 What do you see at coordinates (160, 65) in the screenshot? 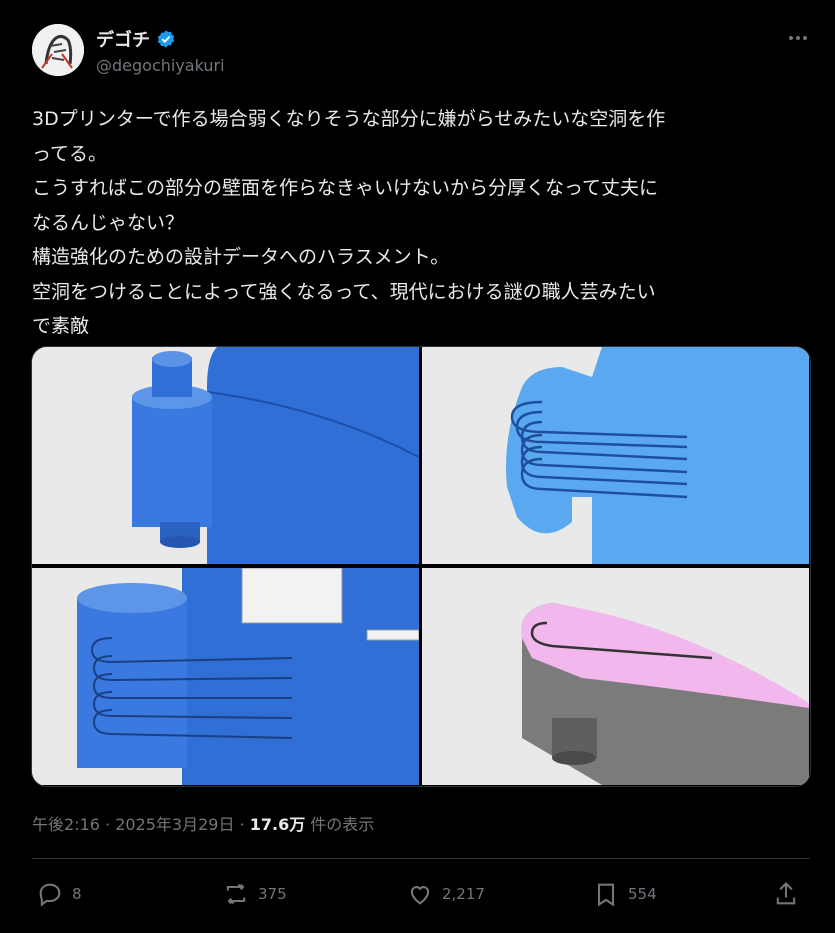
I see `author-handle: @degochiyakuri` at bounding box center [160, 65].